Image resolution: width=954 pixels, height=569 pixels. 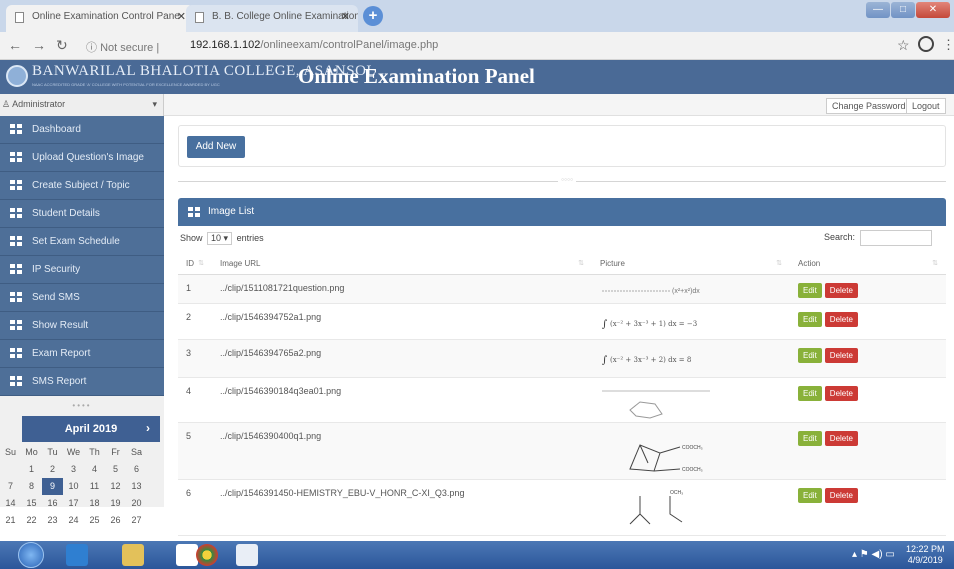 I want to click on column-header-id: ID ⇅, so click(x=195, y=264).